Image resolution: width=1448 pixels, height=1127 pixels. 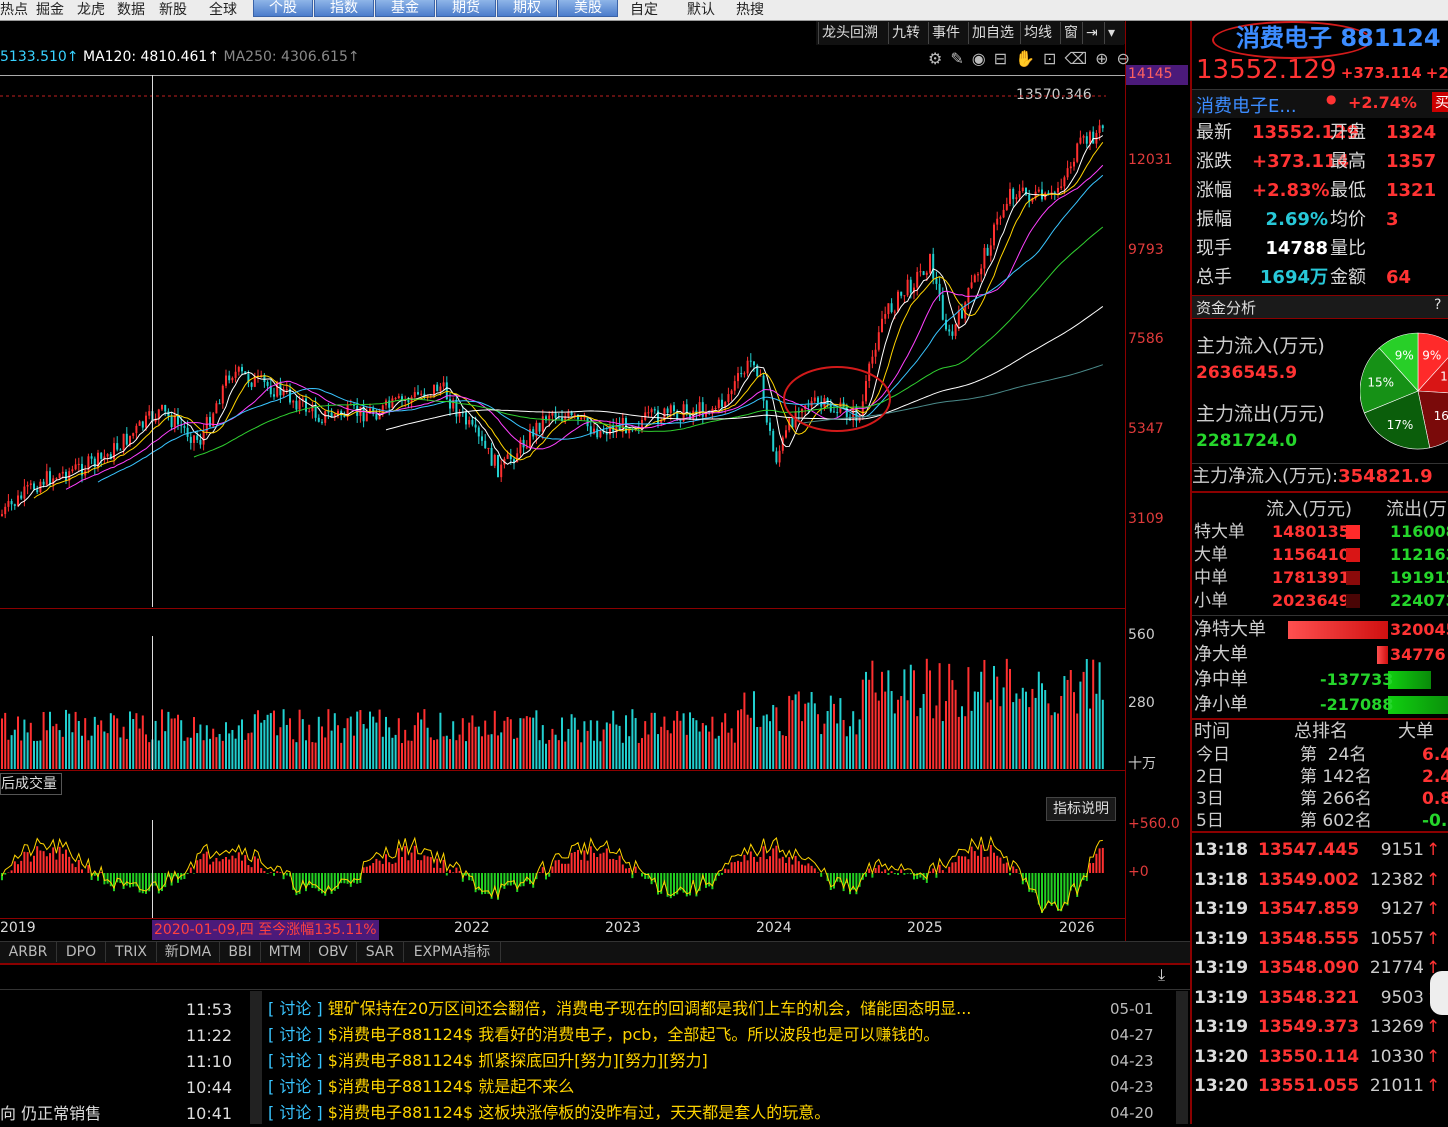 I want to click on tab-mtm: MTM, so click(x=285, y=952).